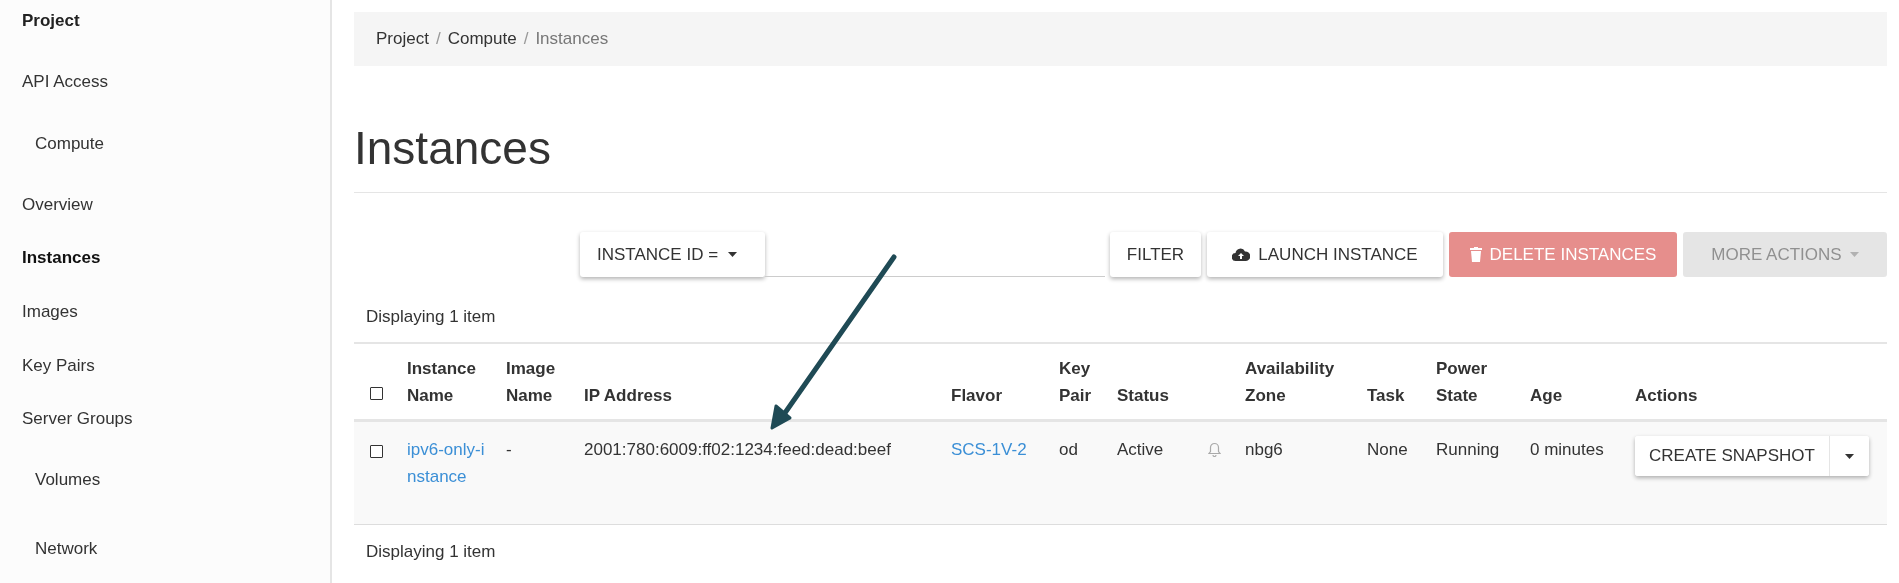  Describe the element at coordinates (1546, 395) in the screenshot. I see `column-header: Age` at that location.